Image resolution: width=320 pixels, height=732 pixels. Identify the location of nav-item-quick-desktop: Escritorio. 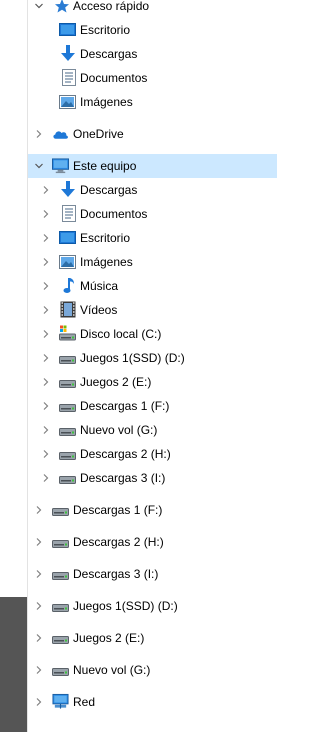
(152, 30).